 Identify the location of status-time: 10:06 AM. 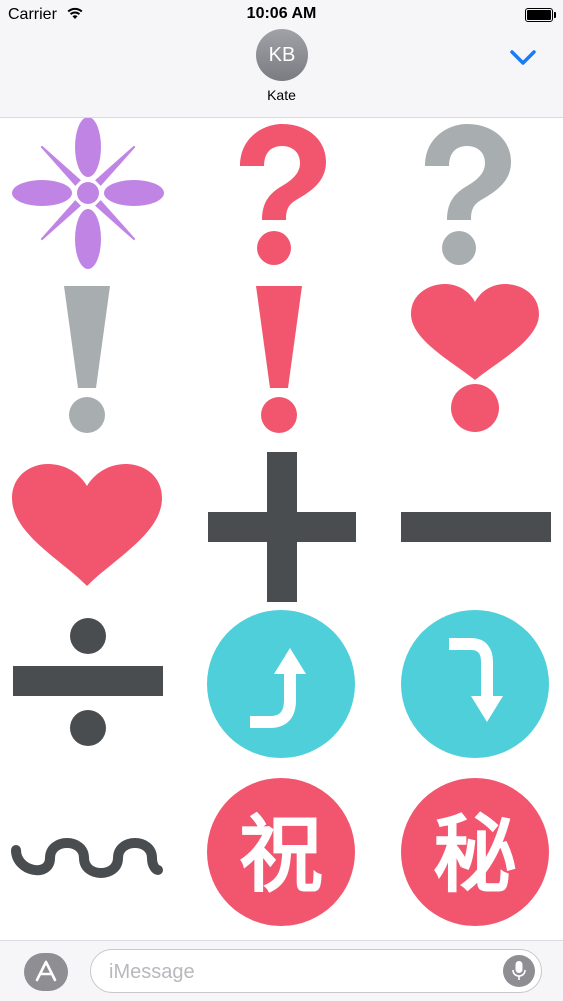
(281, 13).